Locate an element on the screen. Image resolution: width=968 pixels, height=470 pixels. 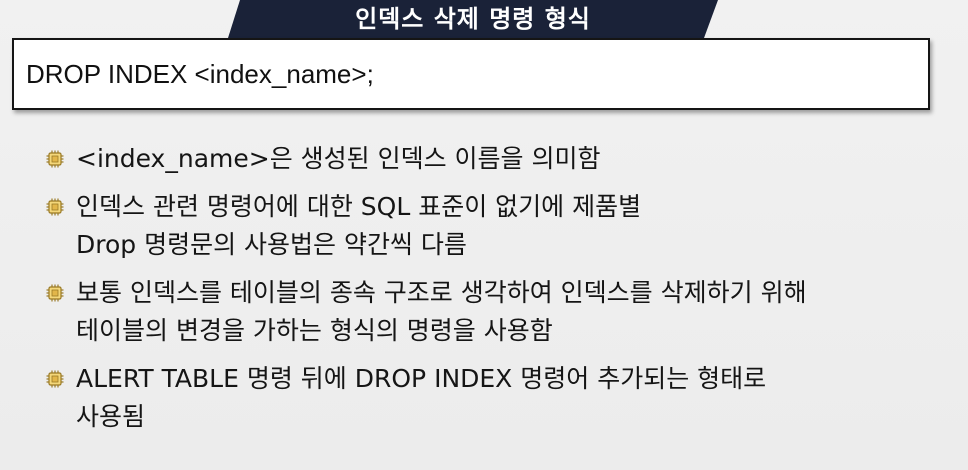
slide-title: 인덱스 삭제 명령 형식 is located at coordinates (473, 18).